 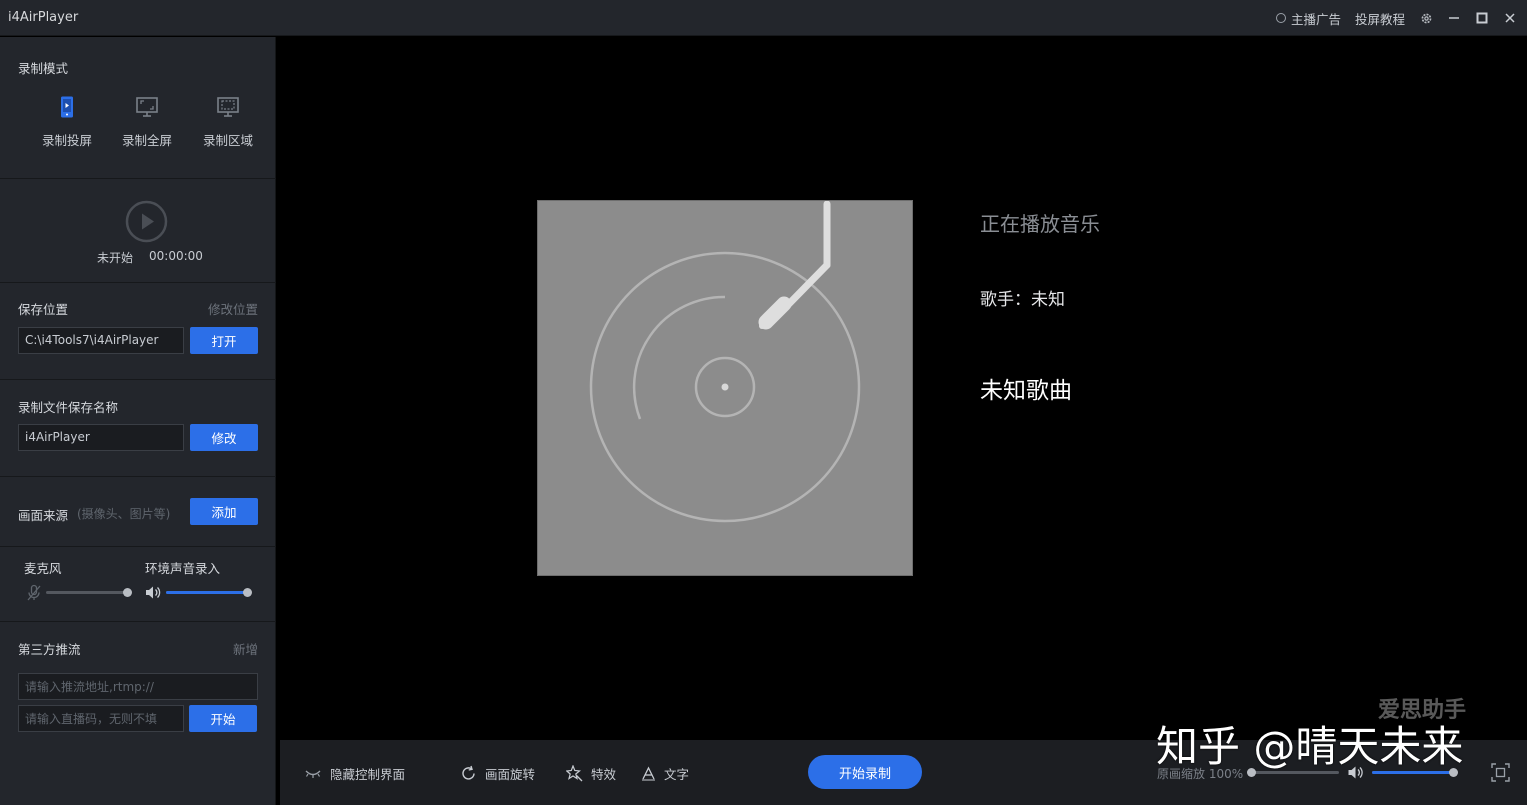 What do you see at coordinates (124, 514) in the screenshot?
I see `source-hint: (摄像头、图片等)` at bounding box center [124, 514].